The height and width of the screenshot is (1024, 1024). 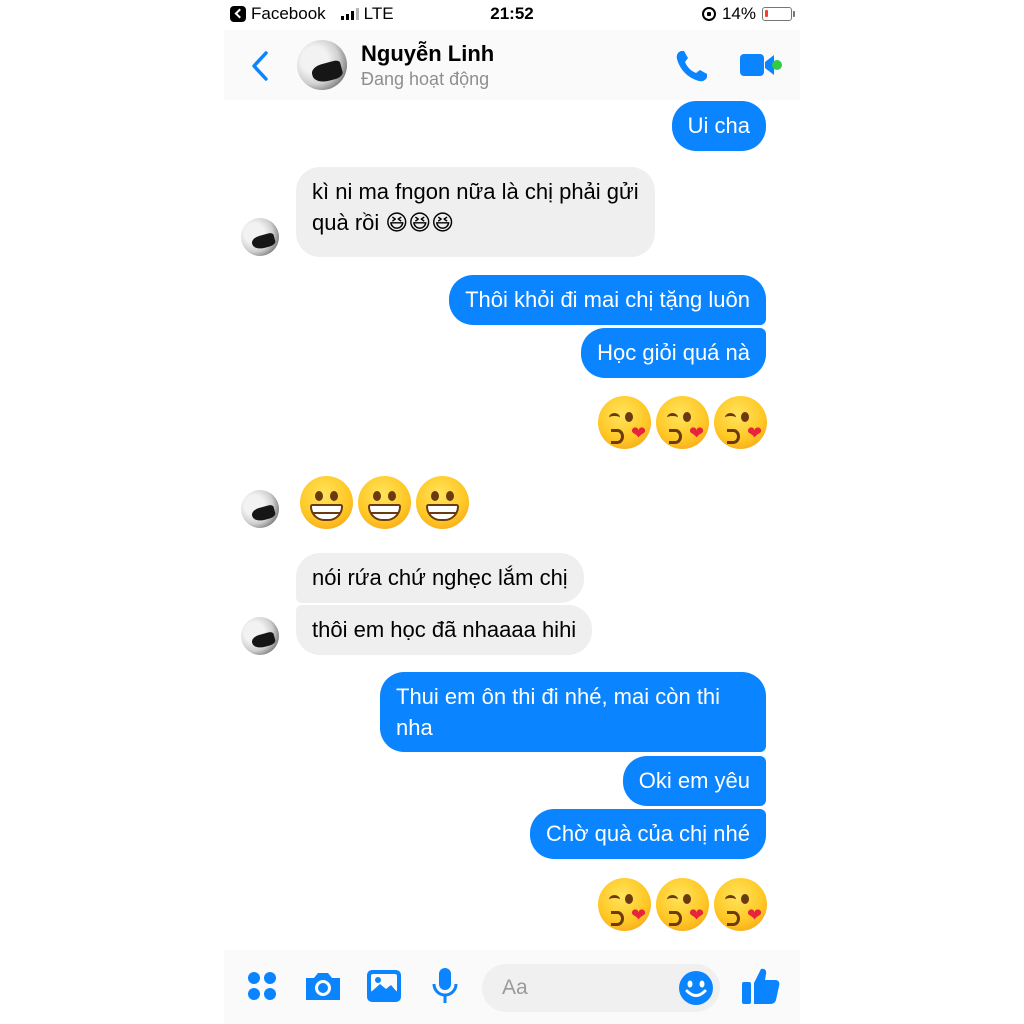 I want to click on message-text: Oki em yêu, so click(x=694, y=780).